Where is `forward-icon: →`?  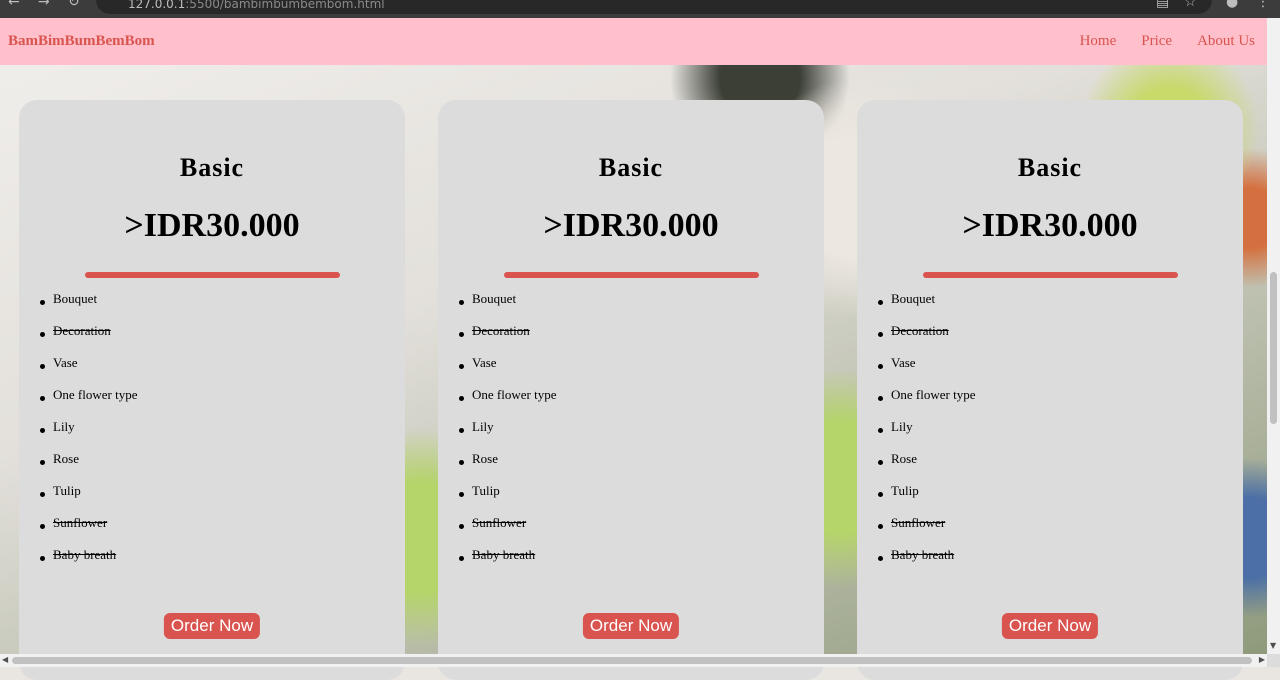 forward-icon: → is located at coordinates (44, 5).